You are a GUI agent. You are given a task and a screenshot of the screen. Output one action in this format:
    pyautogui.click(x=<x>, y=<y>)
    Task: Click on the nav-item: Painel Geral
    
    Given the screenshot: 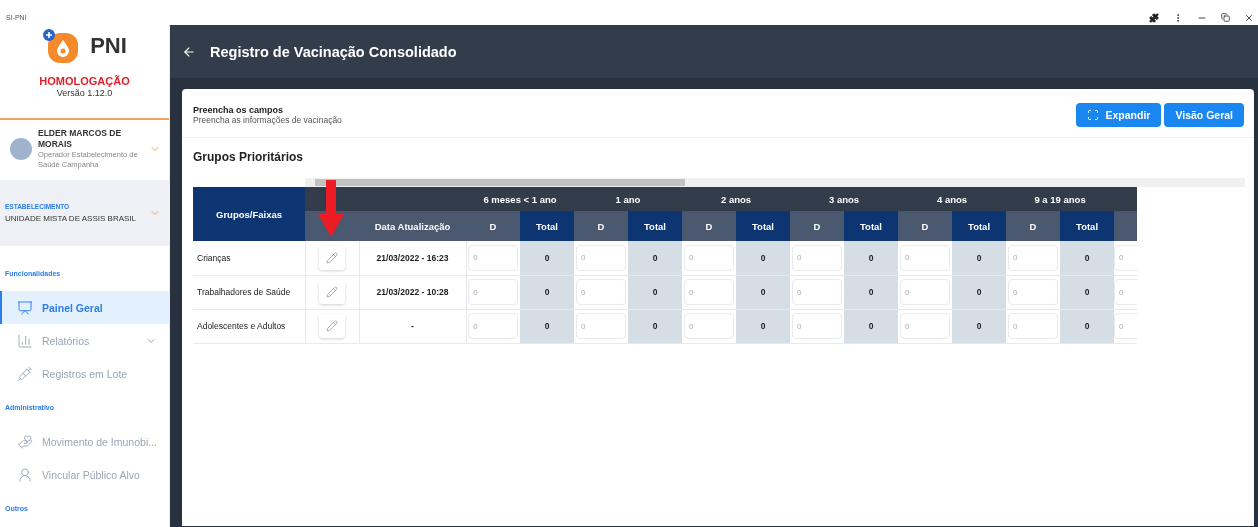 What is the action you would take?
    pyautogui.click(x=84, y=307)
    